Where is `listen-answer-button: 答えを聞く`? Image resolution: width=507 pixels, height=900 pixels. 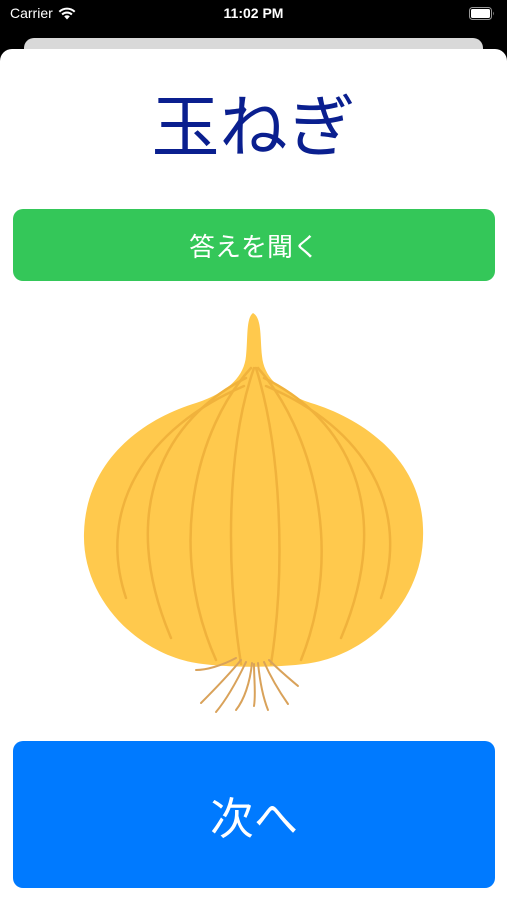 listen-answer-button: 答えを聞く is located at coordinates (254, 245).